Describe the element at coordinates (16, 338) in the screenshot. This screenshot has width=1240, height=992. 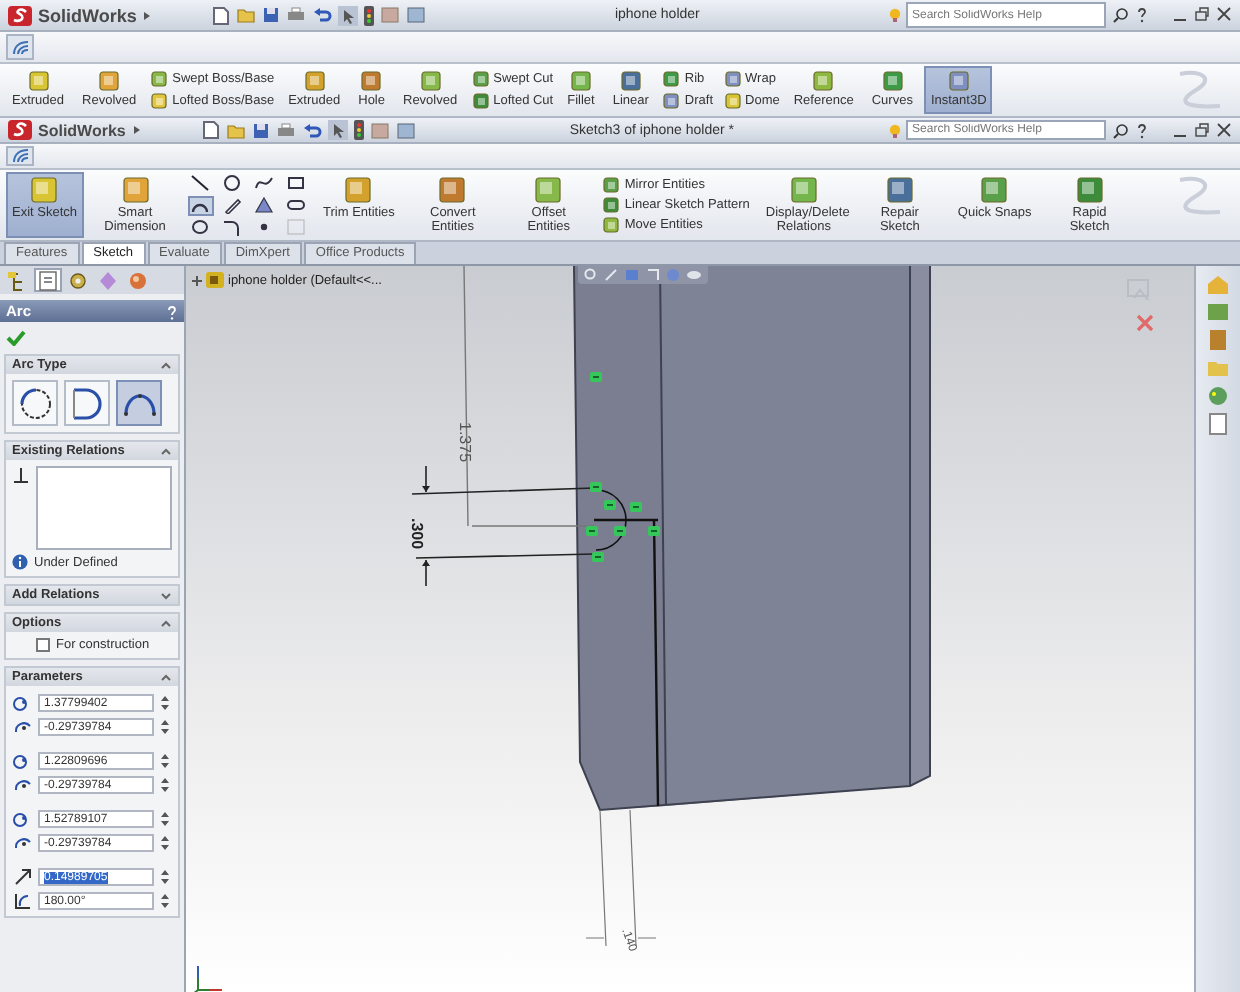
I see `ok-check-icon` at that location.